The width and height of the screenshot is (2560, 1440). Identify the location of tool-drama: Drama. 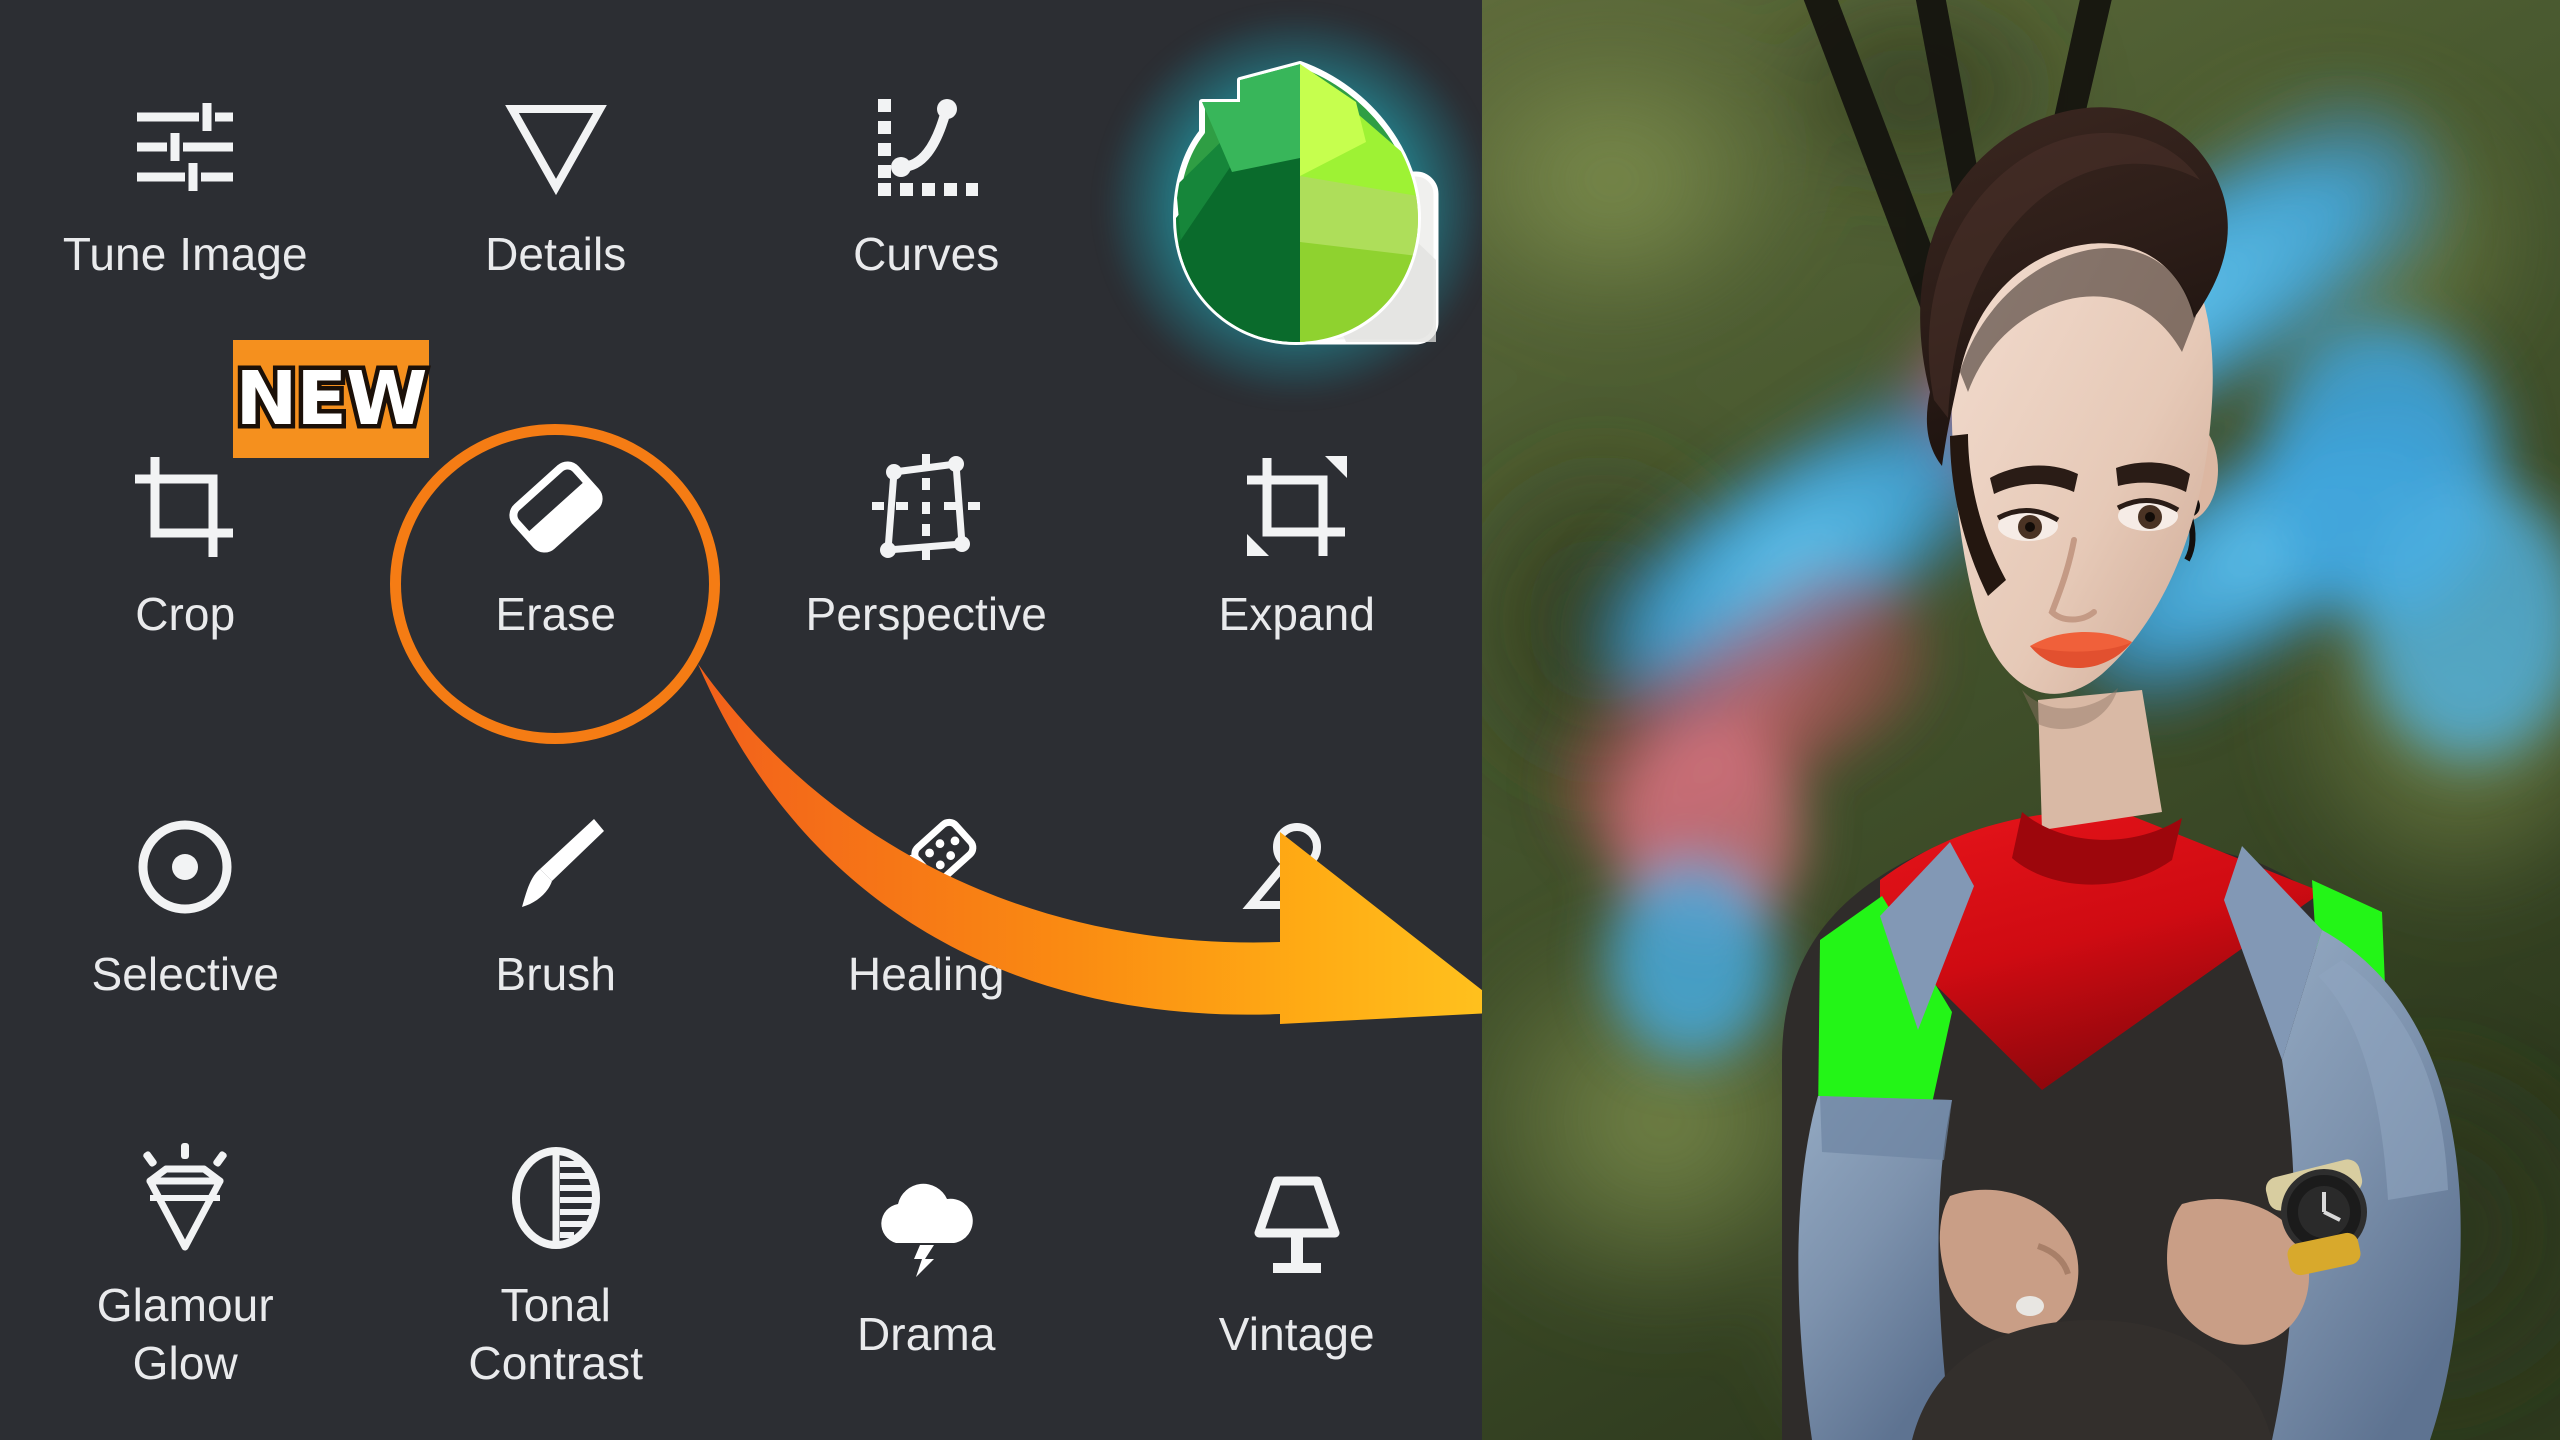
(926, 1260).